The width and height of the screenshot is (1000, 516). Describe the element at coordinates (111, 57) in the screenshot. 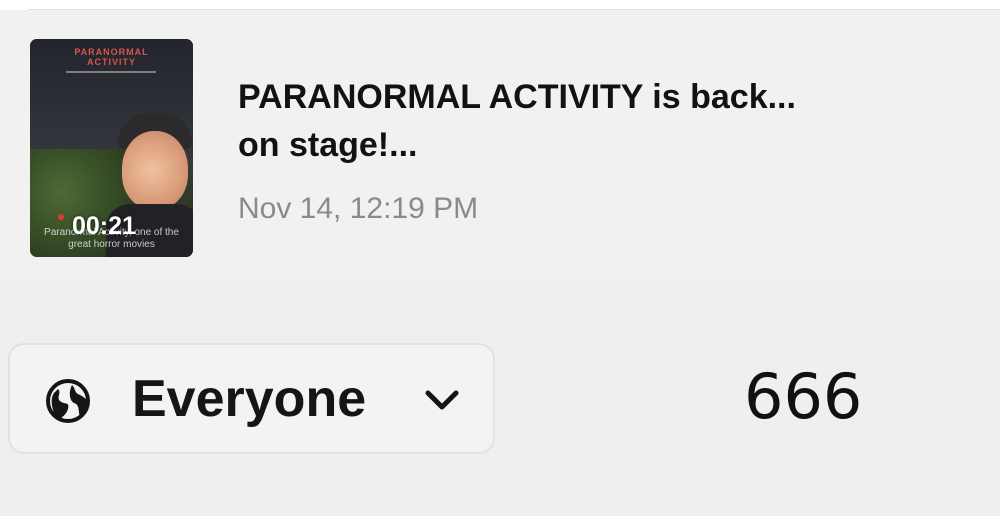

I see `thumbnail-poster-title: PARANORMAL ACTIVITY` at that location.